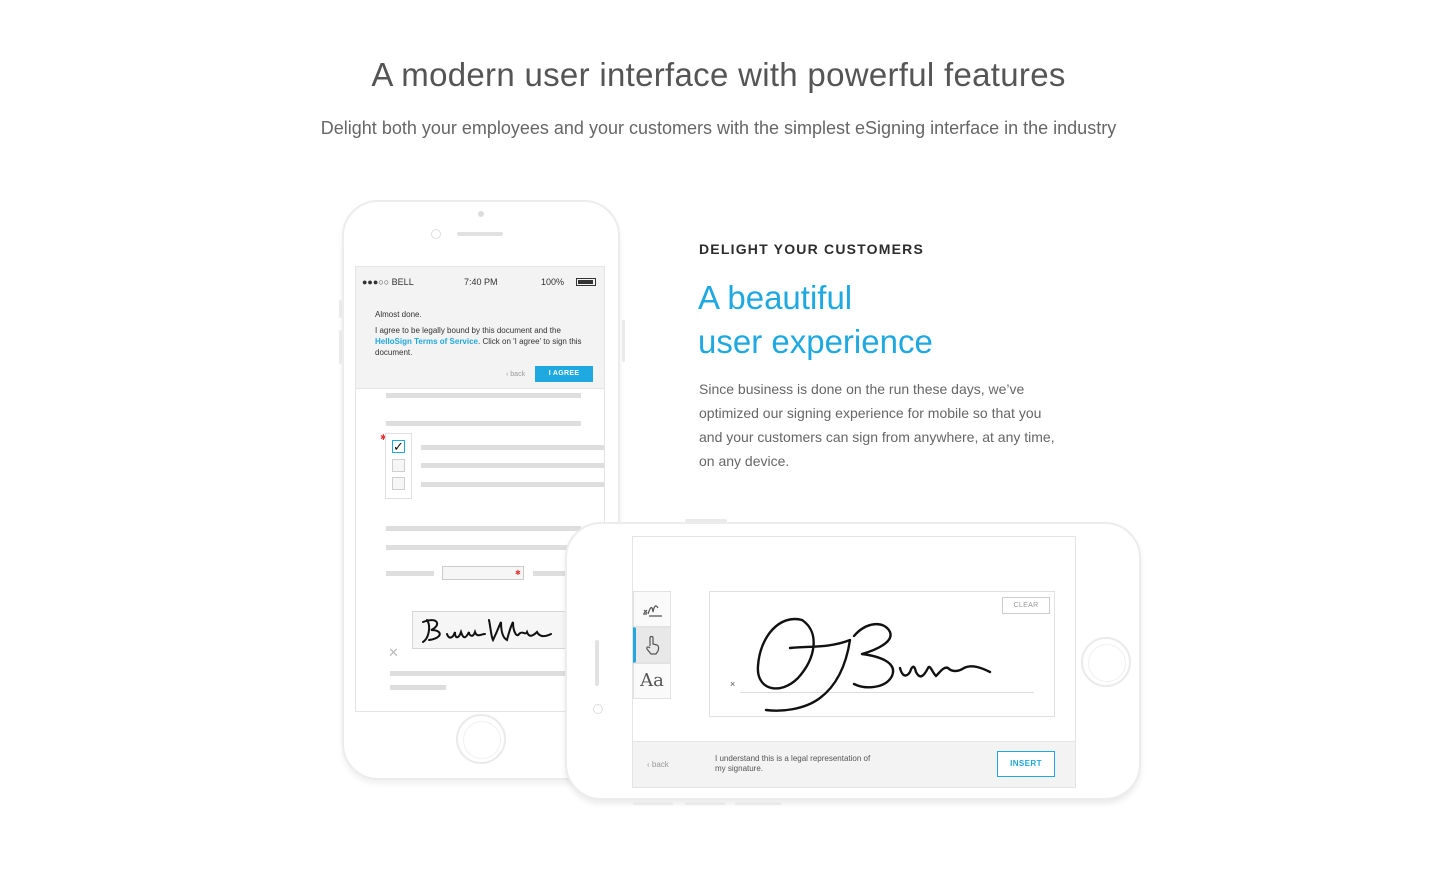 The width and height of the screenshot is (1433, 881). What do you see at coordinates (481, 214) in the screenshot?
I see `camera-icon` at bounding box center [481, 214].